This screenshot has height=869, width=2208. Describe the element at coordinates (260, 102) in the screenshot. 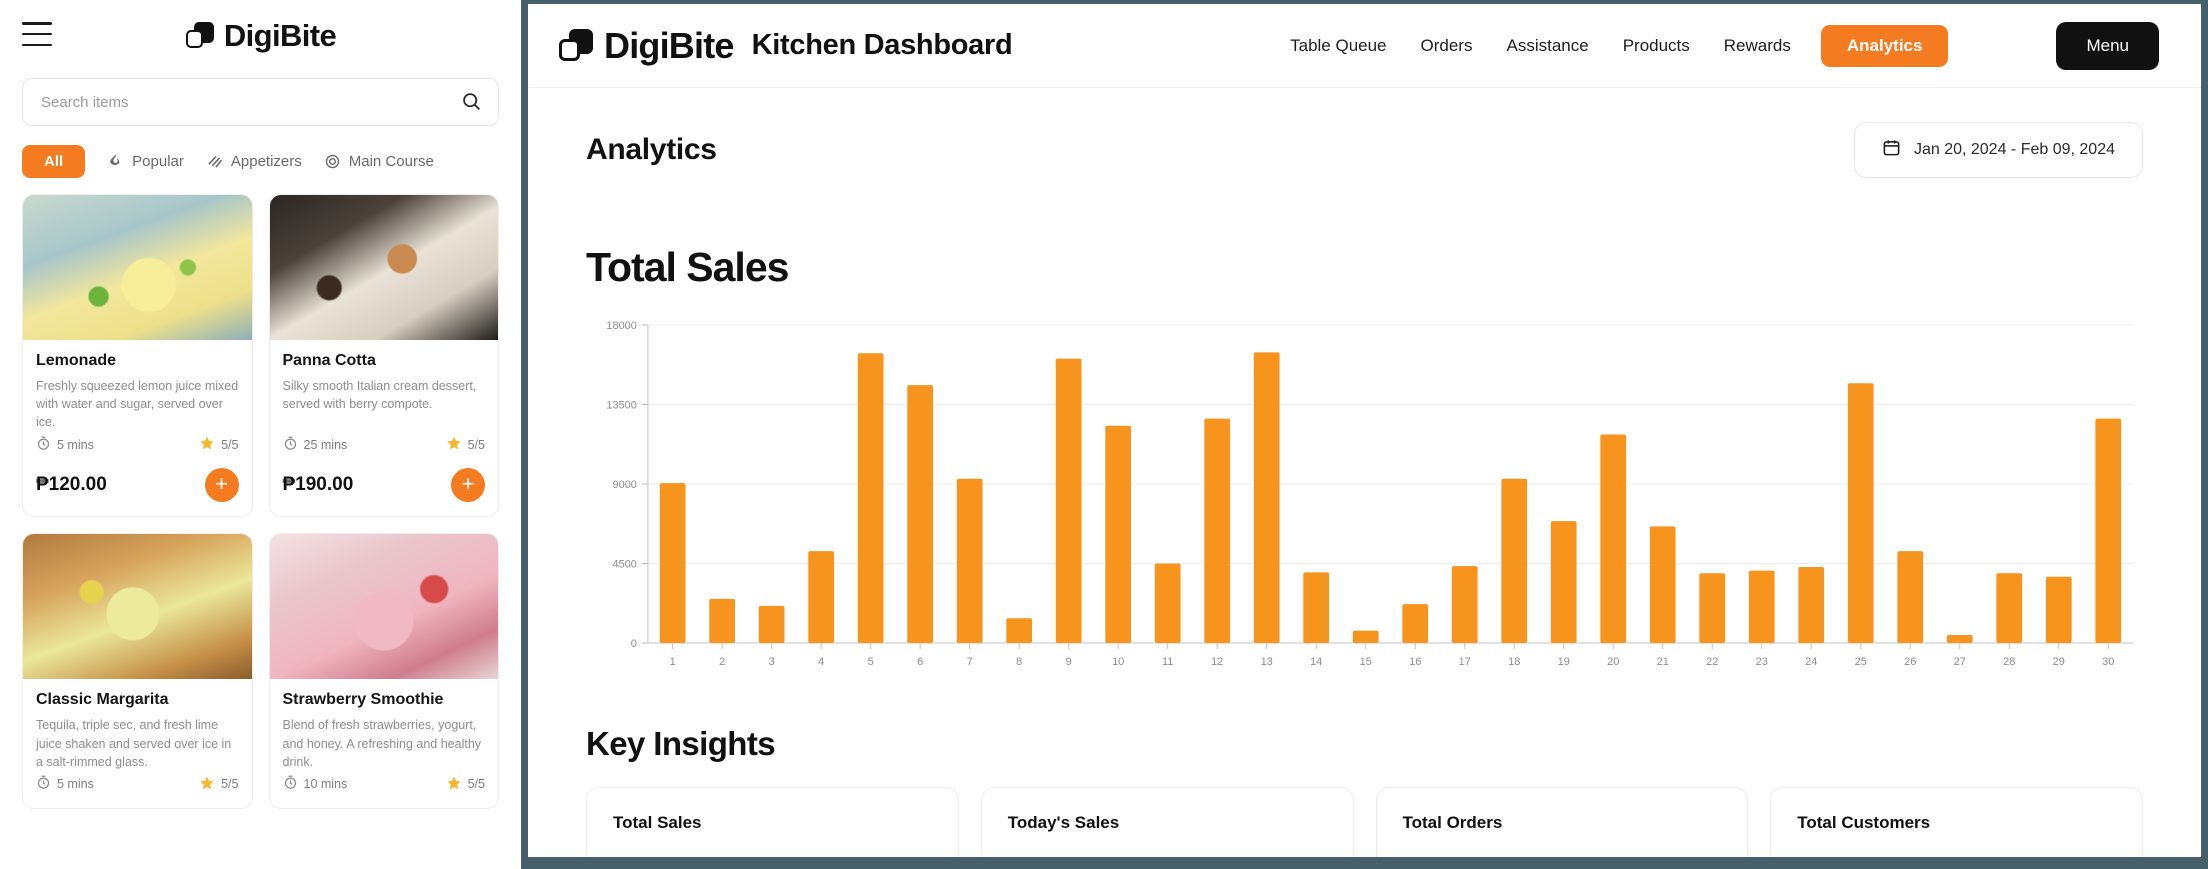

I see `search-input` at that location.